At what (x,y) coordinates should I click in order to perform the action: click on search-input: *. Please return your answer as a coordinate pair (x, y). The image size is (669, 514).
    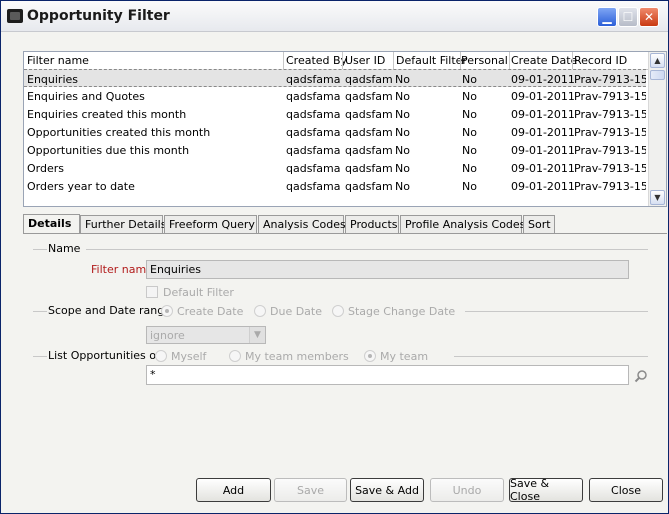
    Looking at the image, I should click on (387, 375).